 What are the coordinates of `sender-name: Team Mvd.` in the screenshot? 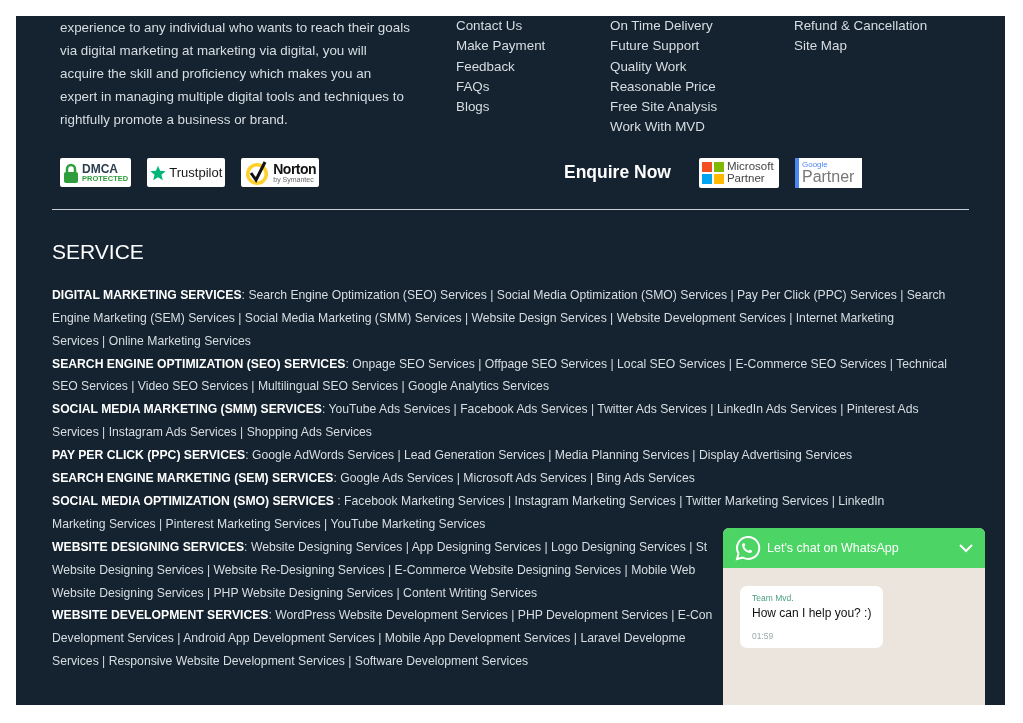 It's located at (773, 598).